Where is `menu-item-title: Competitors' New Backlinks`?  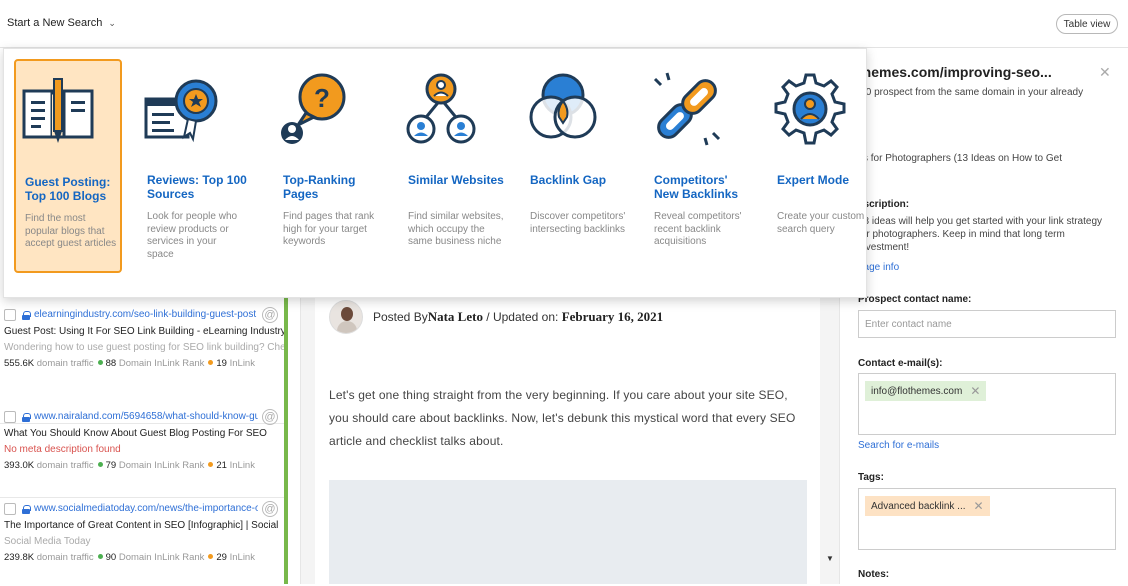
menu-item-title: Competitors' New Backlinks is located at coordinates (696, 187).